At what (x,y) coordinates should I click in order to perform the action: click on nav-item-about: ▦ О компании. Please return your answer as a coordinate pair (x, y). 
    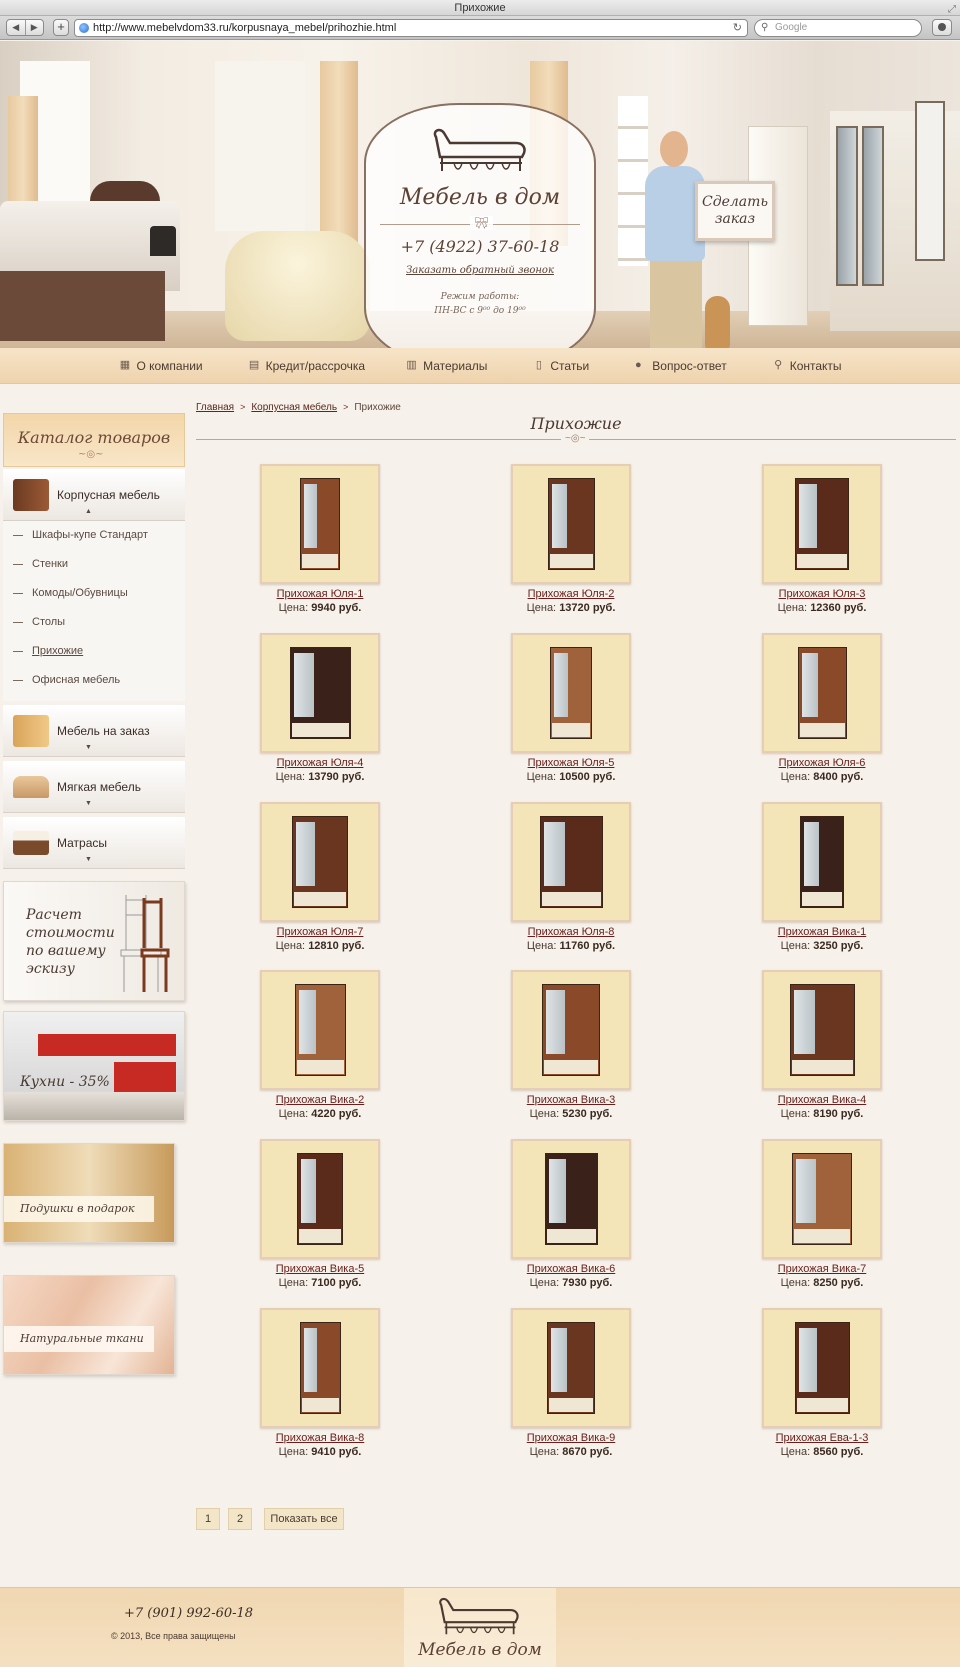
    Looking at the image, I should click on (160, 365).